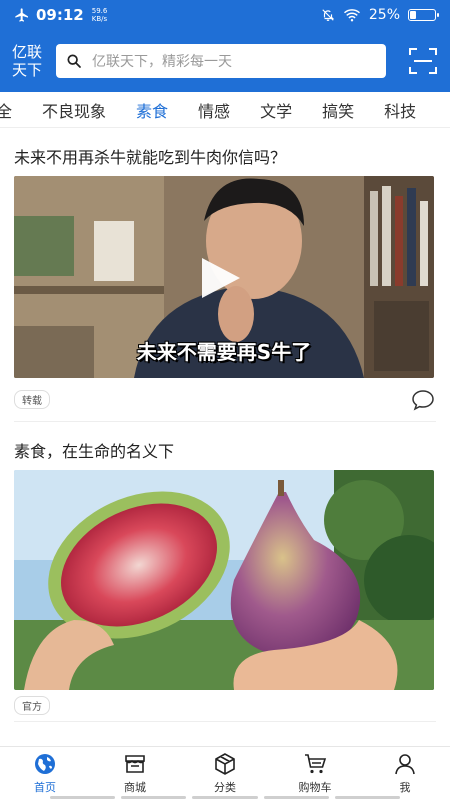 The image size is (450, 800). What do you see at coordinates (162, 62) in the screenshot?
I see `search-placeholder: 亿联天下，精彩每一天` at bounding box center [162, 62].